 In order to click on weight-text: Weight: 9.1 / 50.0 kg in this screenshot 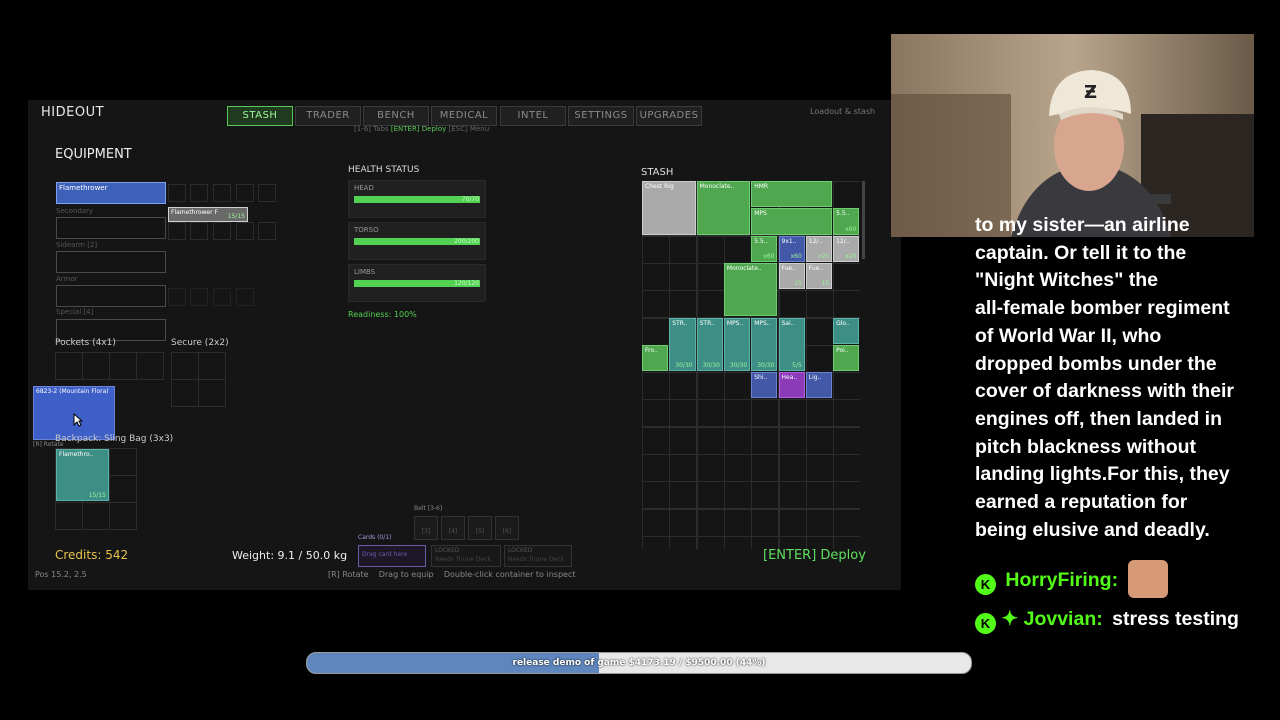, I will do `click(290, 555)`.